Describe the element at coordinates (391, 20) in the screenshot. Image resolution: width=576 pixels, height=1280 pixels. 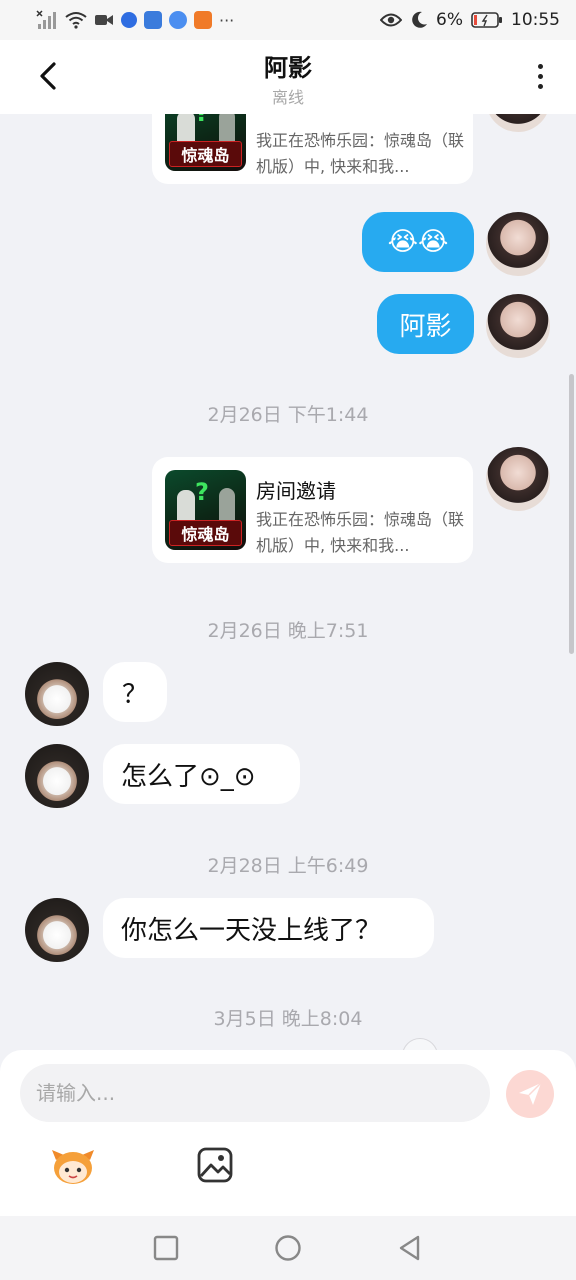
I see `eye-icon` at that location.